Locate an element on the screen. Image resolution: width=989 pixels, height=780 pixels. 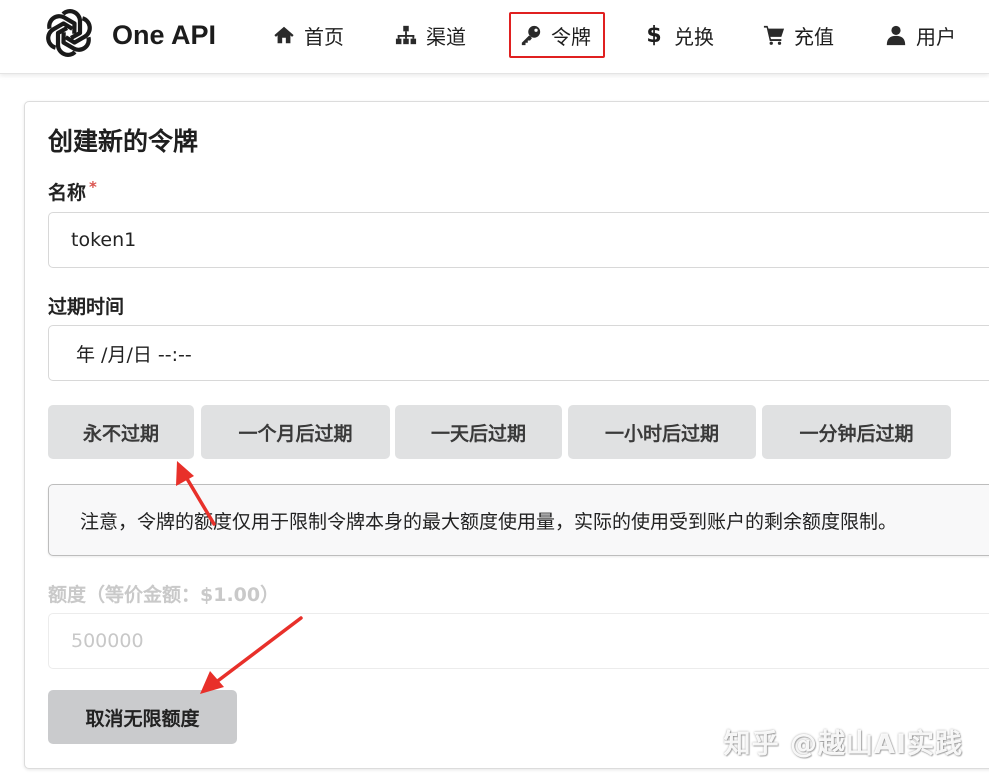
nav-item-label: 首页 is located at coordinates (324, 36).